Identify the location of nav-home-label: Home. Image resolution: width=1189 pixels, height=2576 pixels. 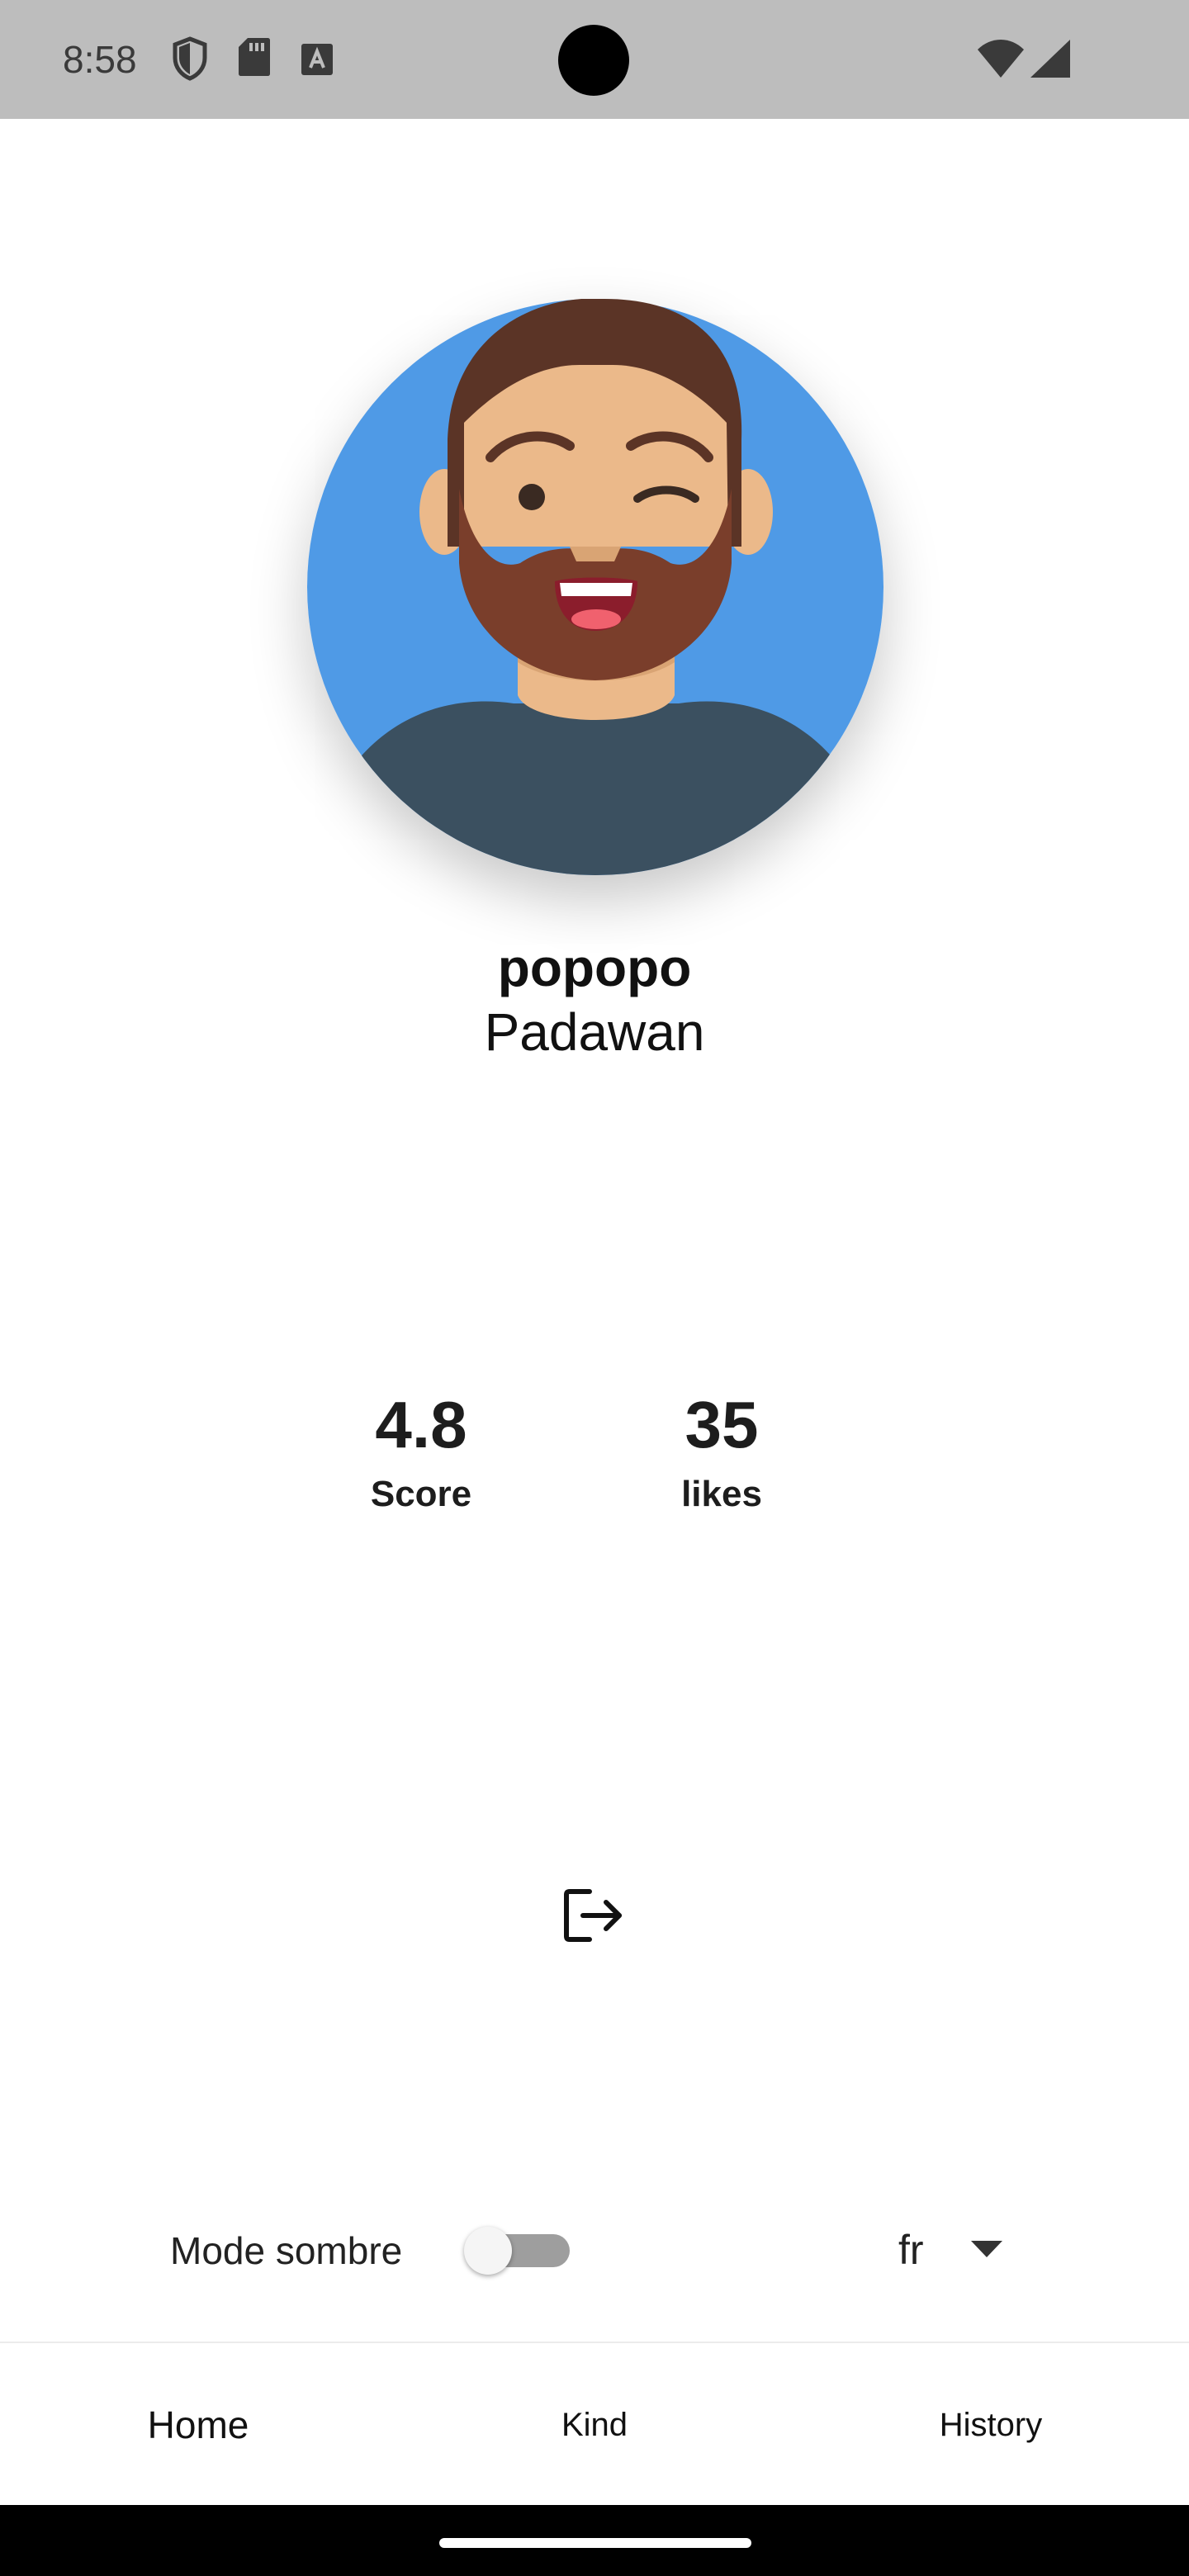
(198, 2424).